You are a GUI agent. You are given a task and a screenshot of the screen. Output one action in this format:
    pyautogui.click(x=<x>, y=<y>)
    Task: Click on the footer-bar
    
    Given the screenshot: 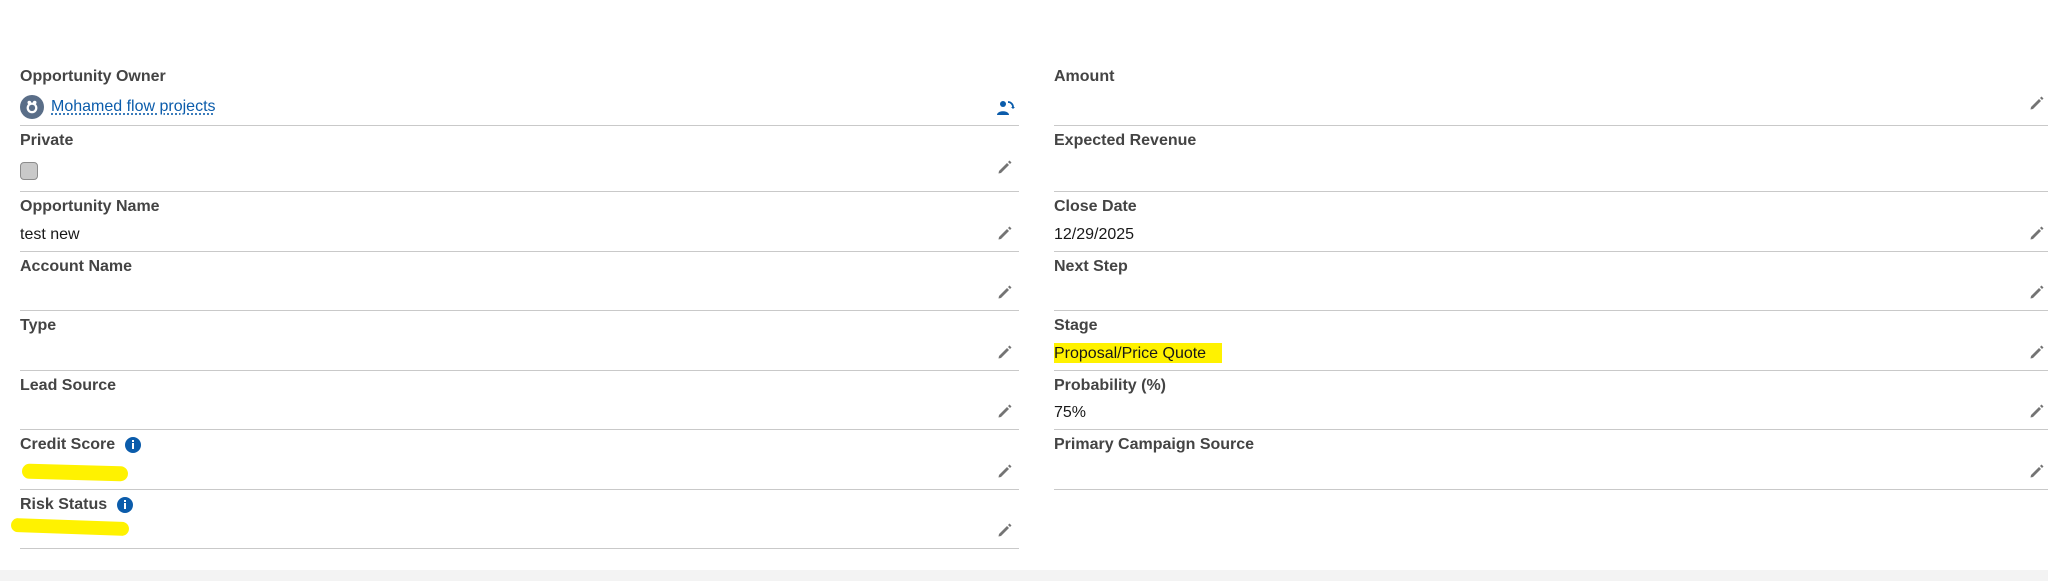 What is the action you would take?
    pyautogui.click(x=1024, y=575)
    